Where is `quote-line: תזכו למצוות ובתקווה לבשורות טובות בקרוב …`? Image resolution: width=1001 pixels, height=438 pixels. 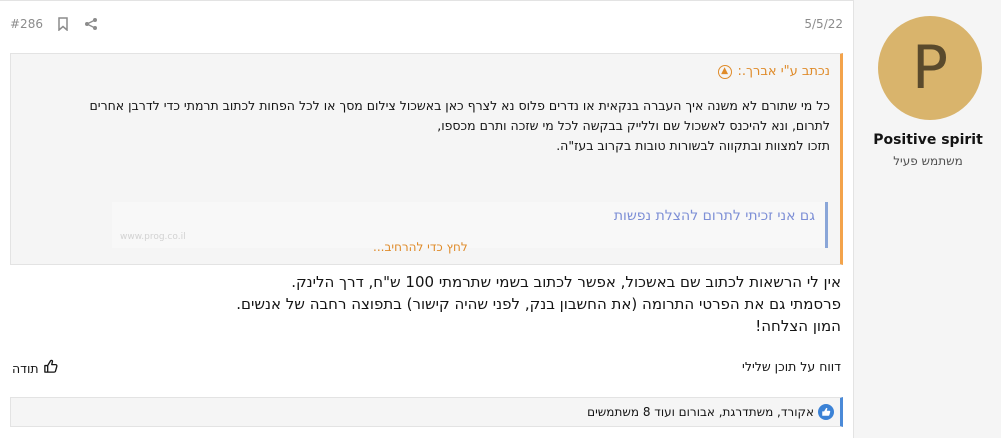
quote-line: תזכו למצוות ובתקווה לבשורות טובות בקרוב … is located at coordinates (693, 145).